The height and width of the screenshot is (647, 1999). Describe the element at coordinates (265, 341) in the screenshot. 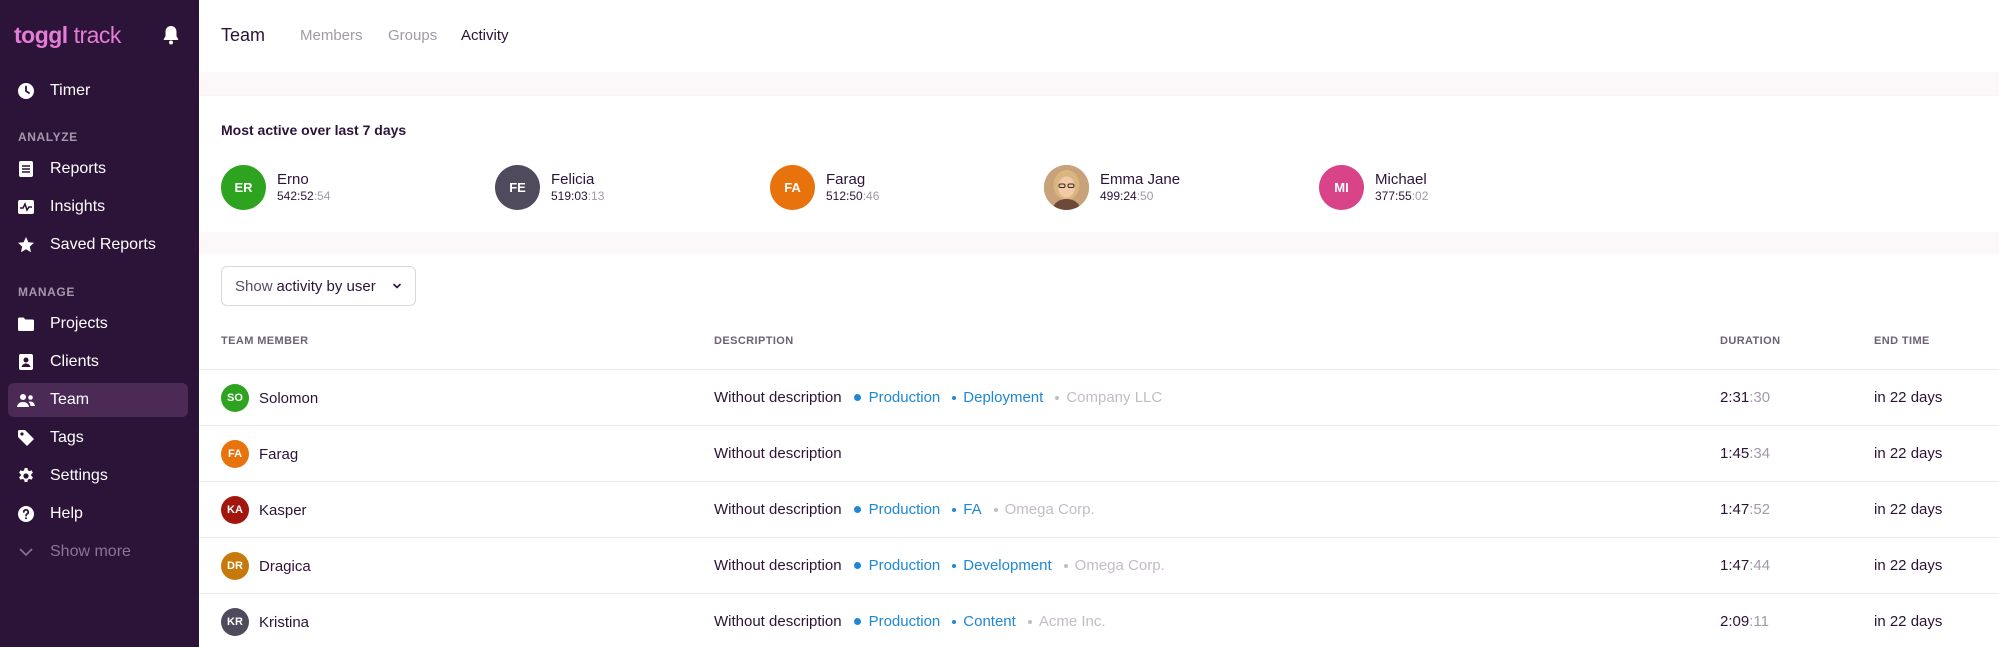

I see `column-header-member: TEAM MEMBER` at that location.